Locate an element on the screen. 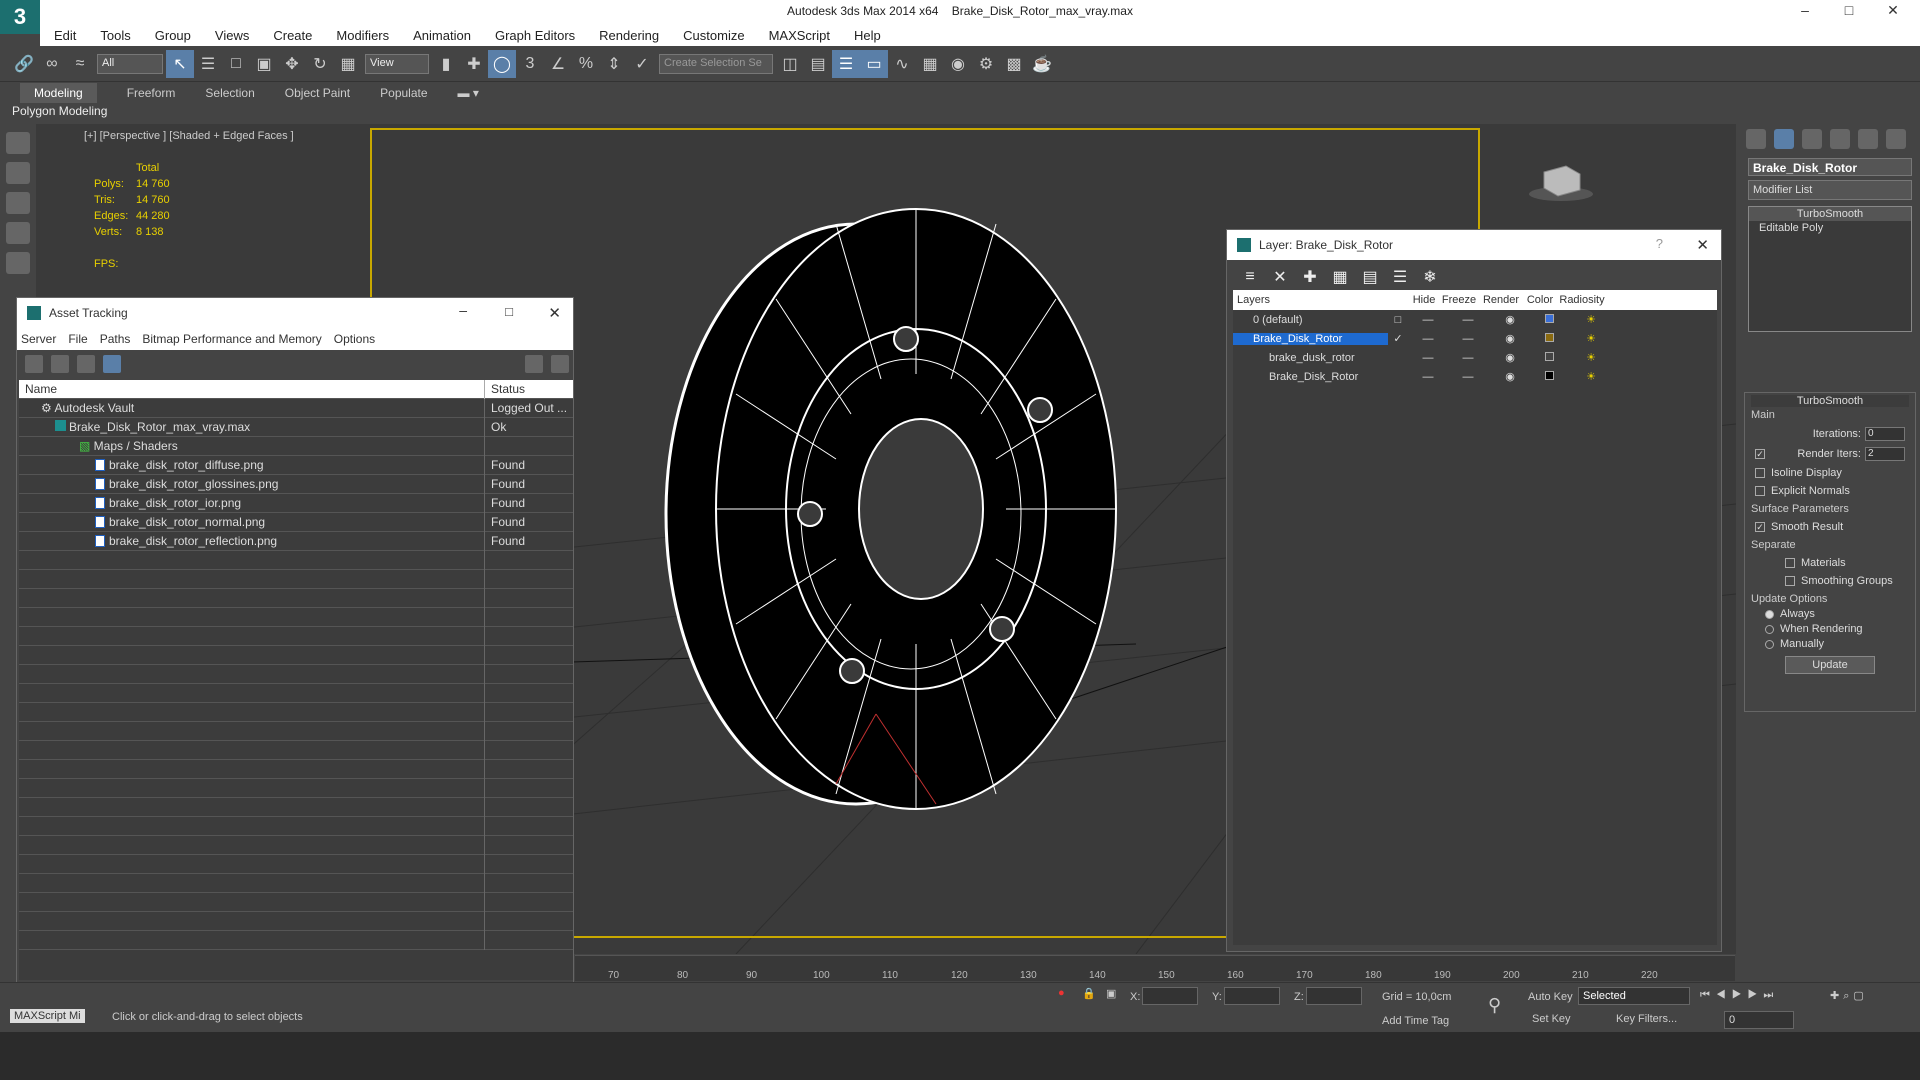 The height and width of the screenshot is (1080, 1920). manually-radio: Manually is located at coordinates (1830, 644).